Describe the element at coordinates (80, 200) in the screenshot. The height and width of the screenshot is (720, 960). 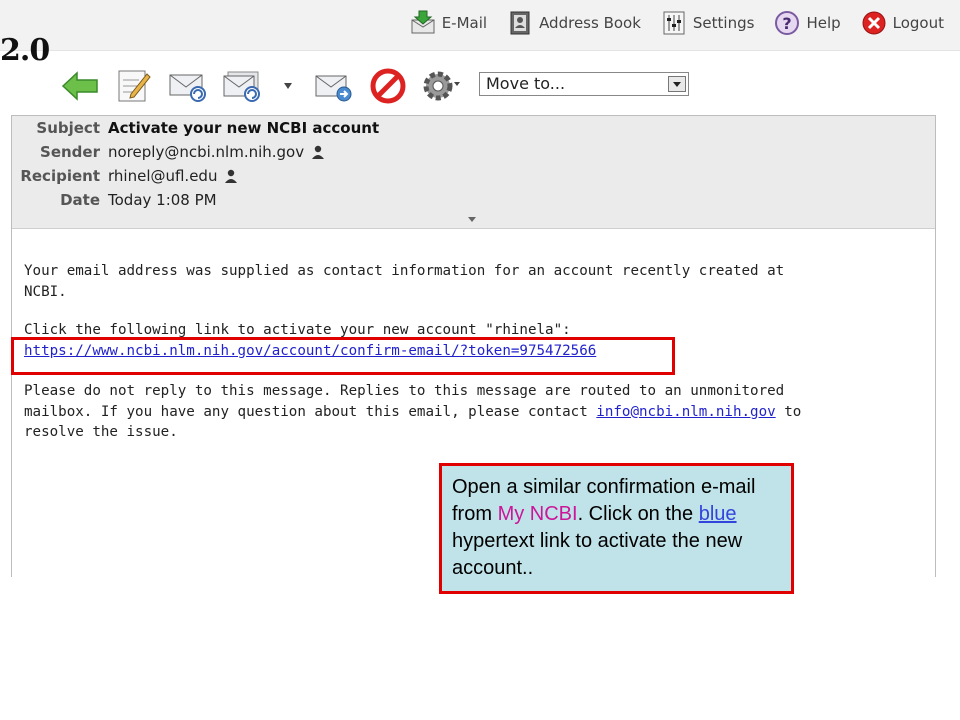
I see `date-label: Date` at that location.